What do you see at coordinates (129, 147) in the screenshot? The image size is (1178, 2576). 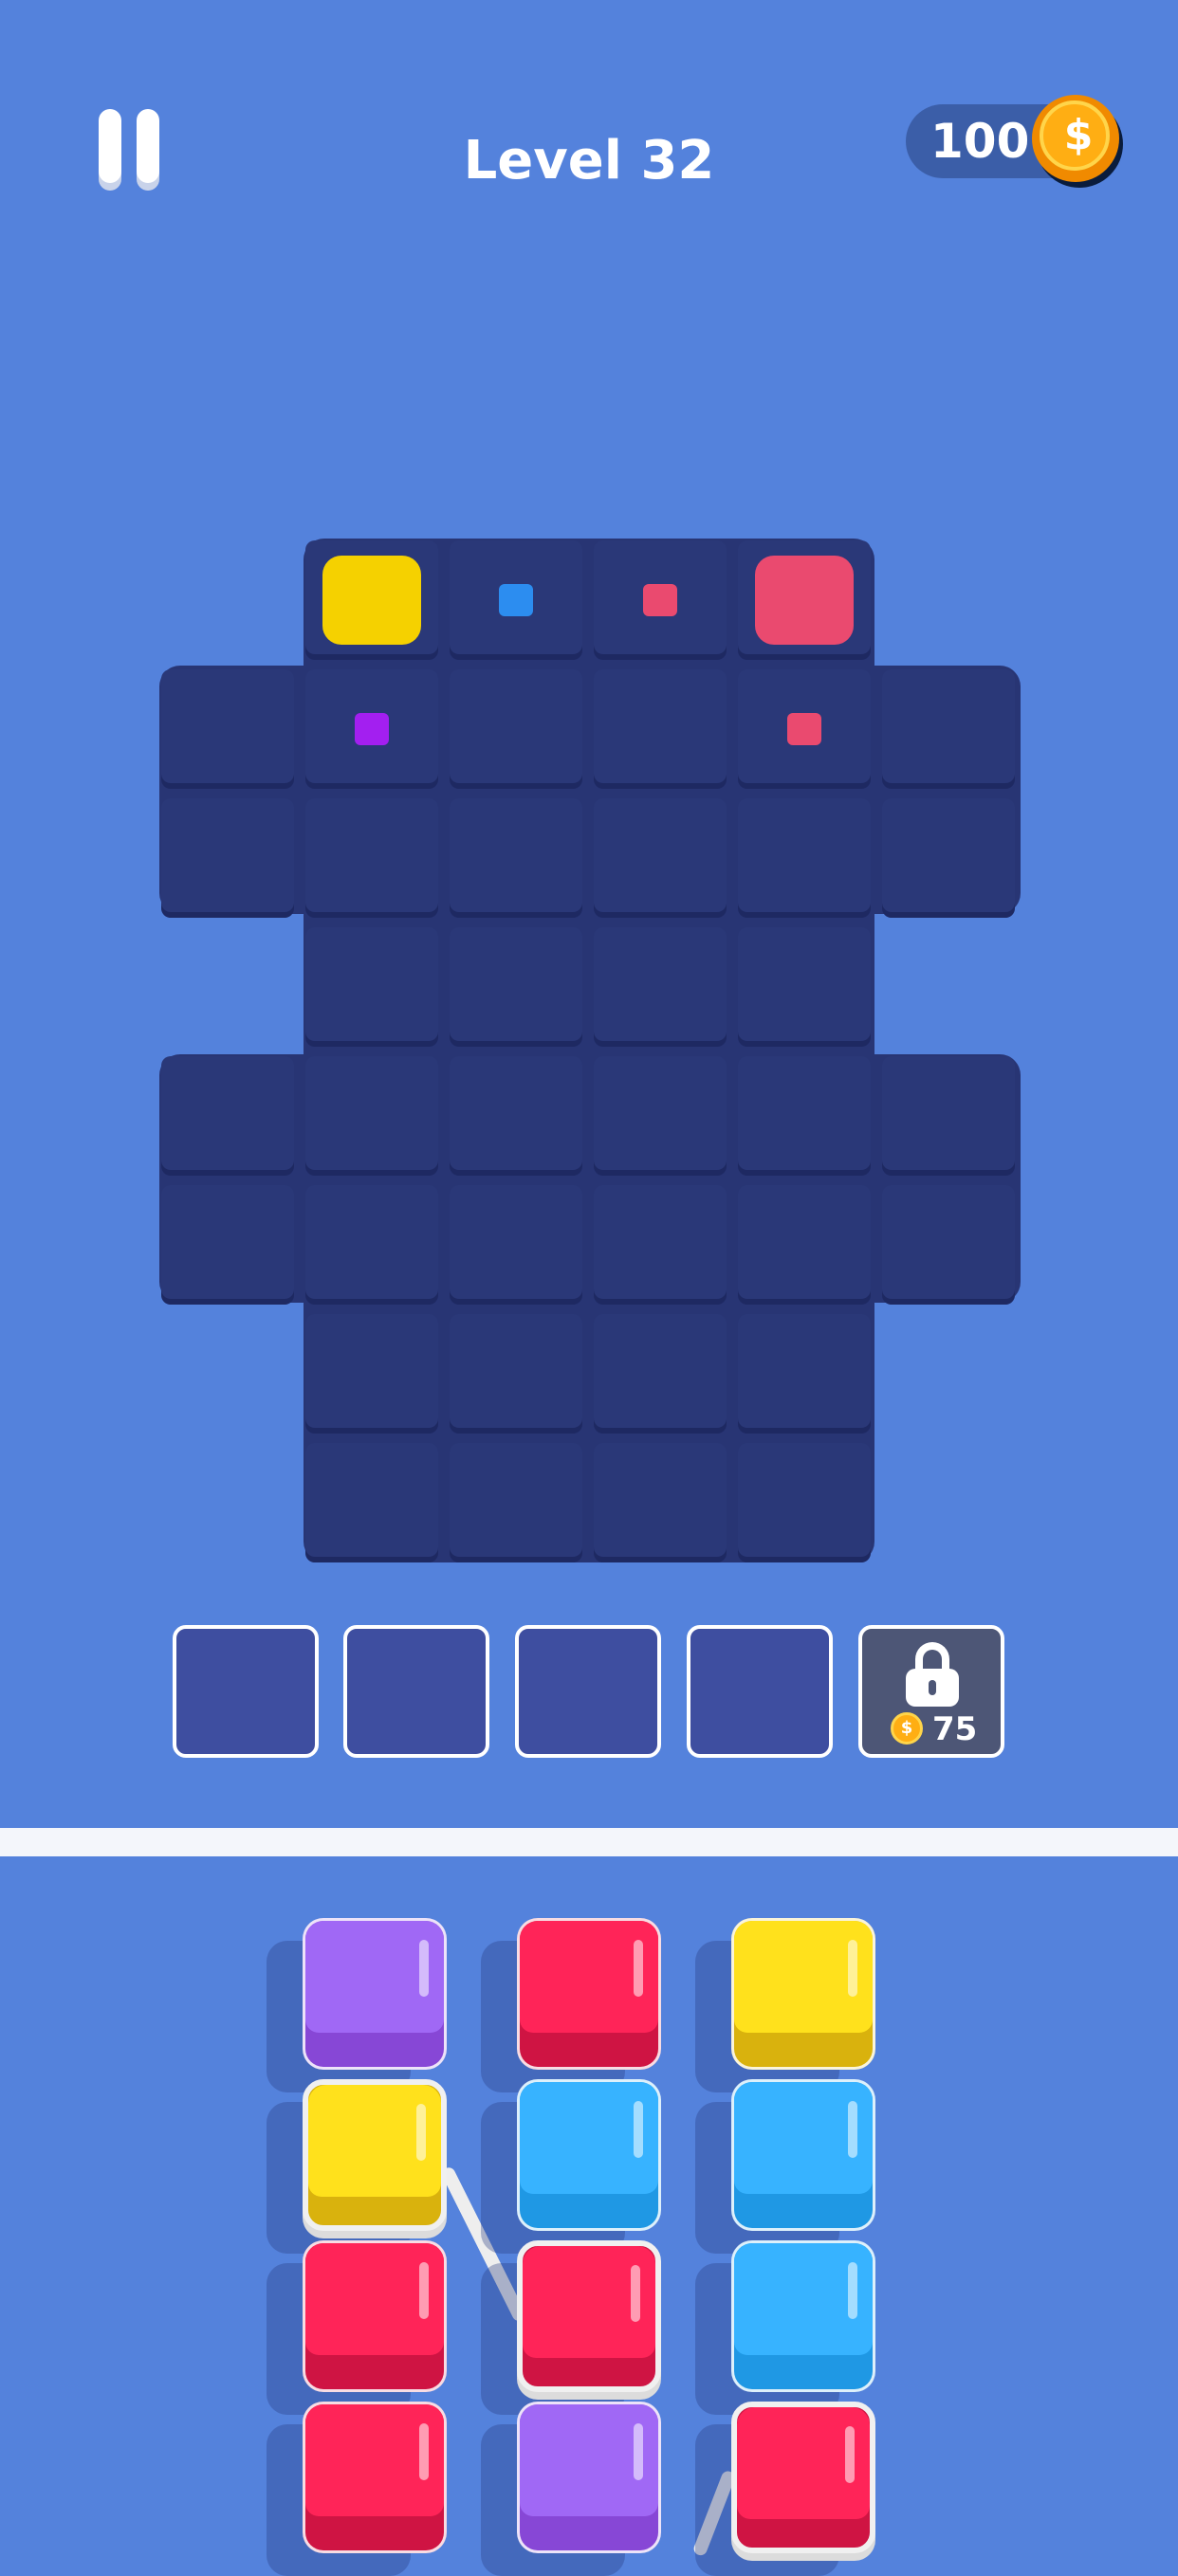 I see `pause-button` at bounding box center [129, 147].